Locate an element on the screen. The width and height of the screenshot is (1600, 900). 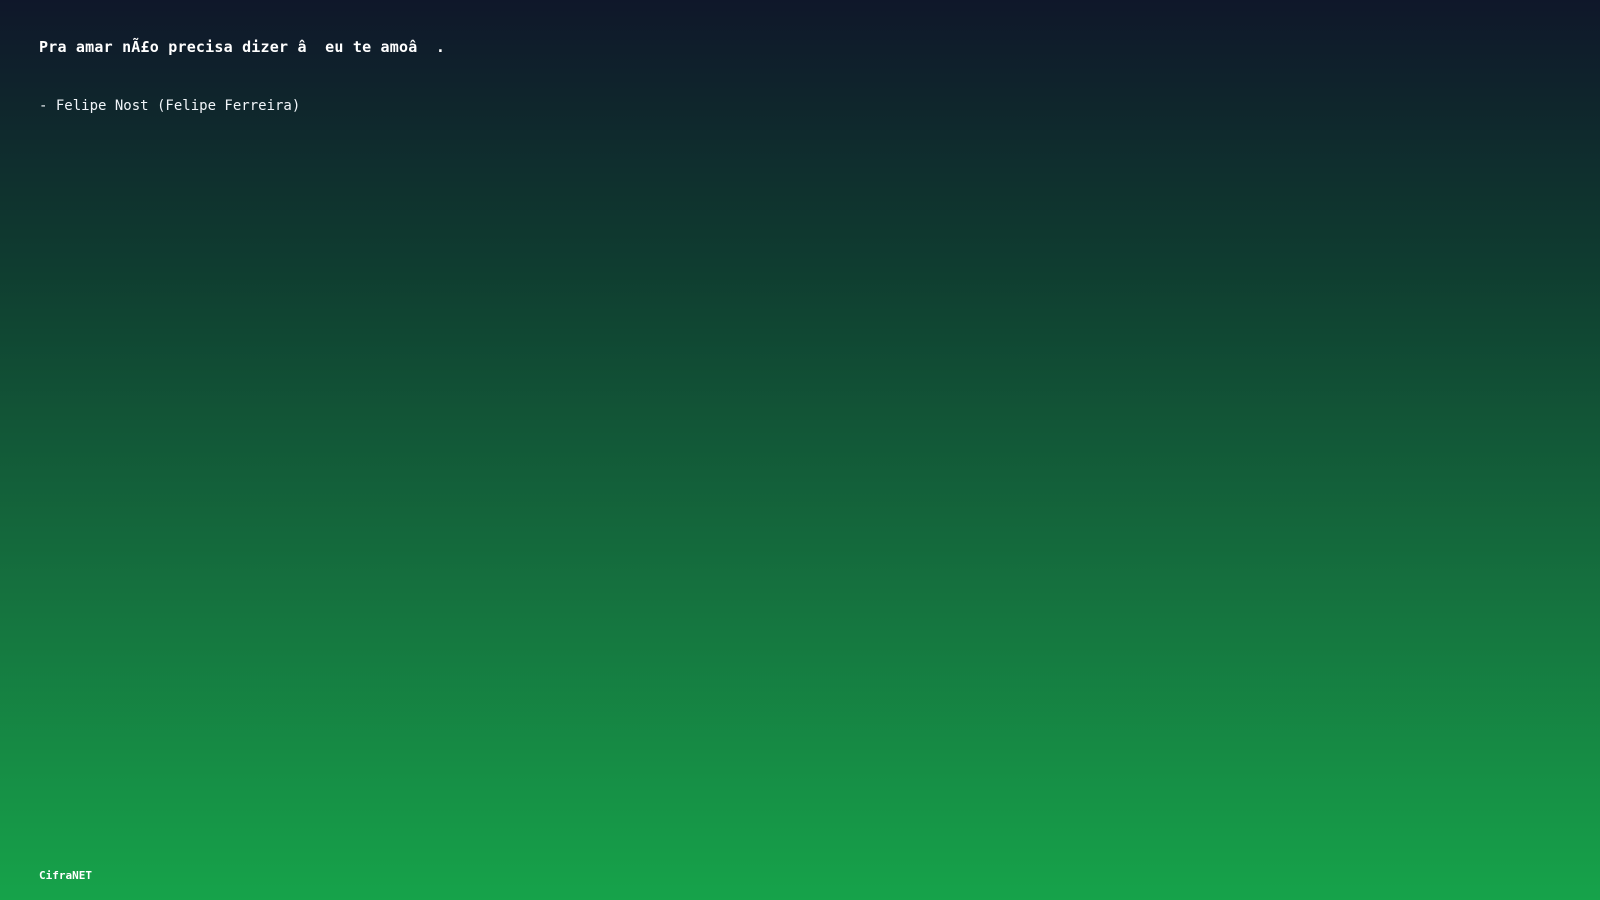
brand-label: CifraNET is located at coordinates (65, 875).